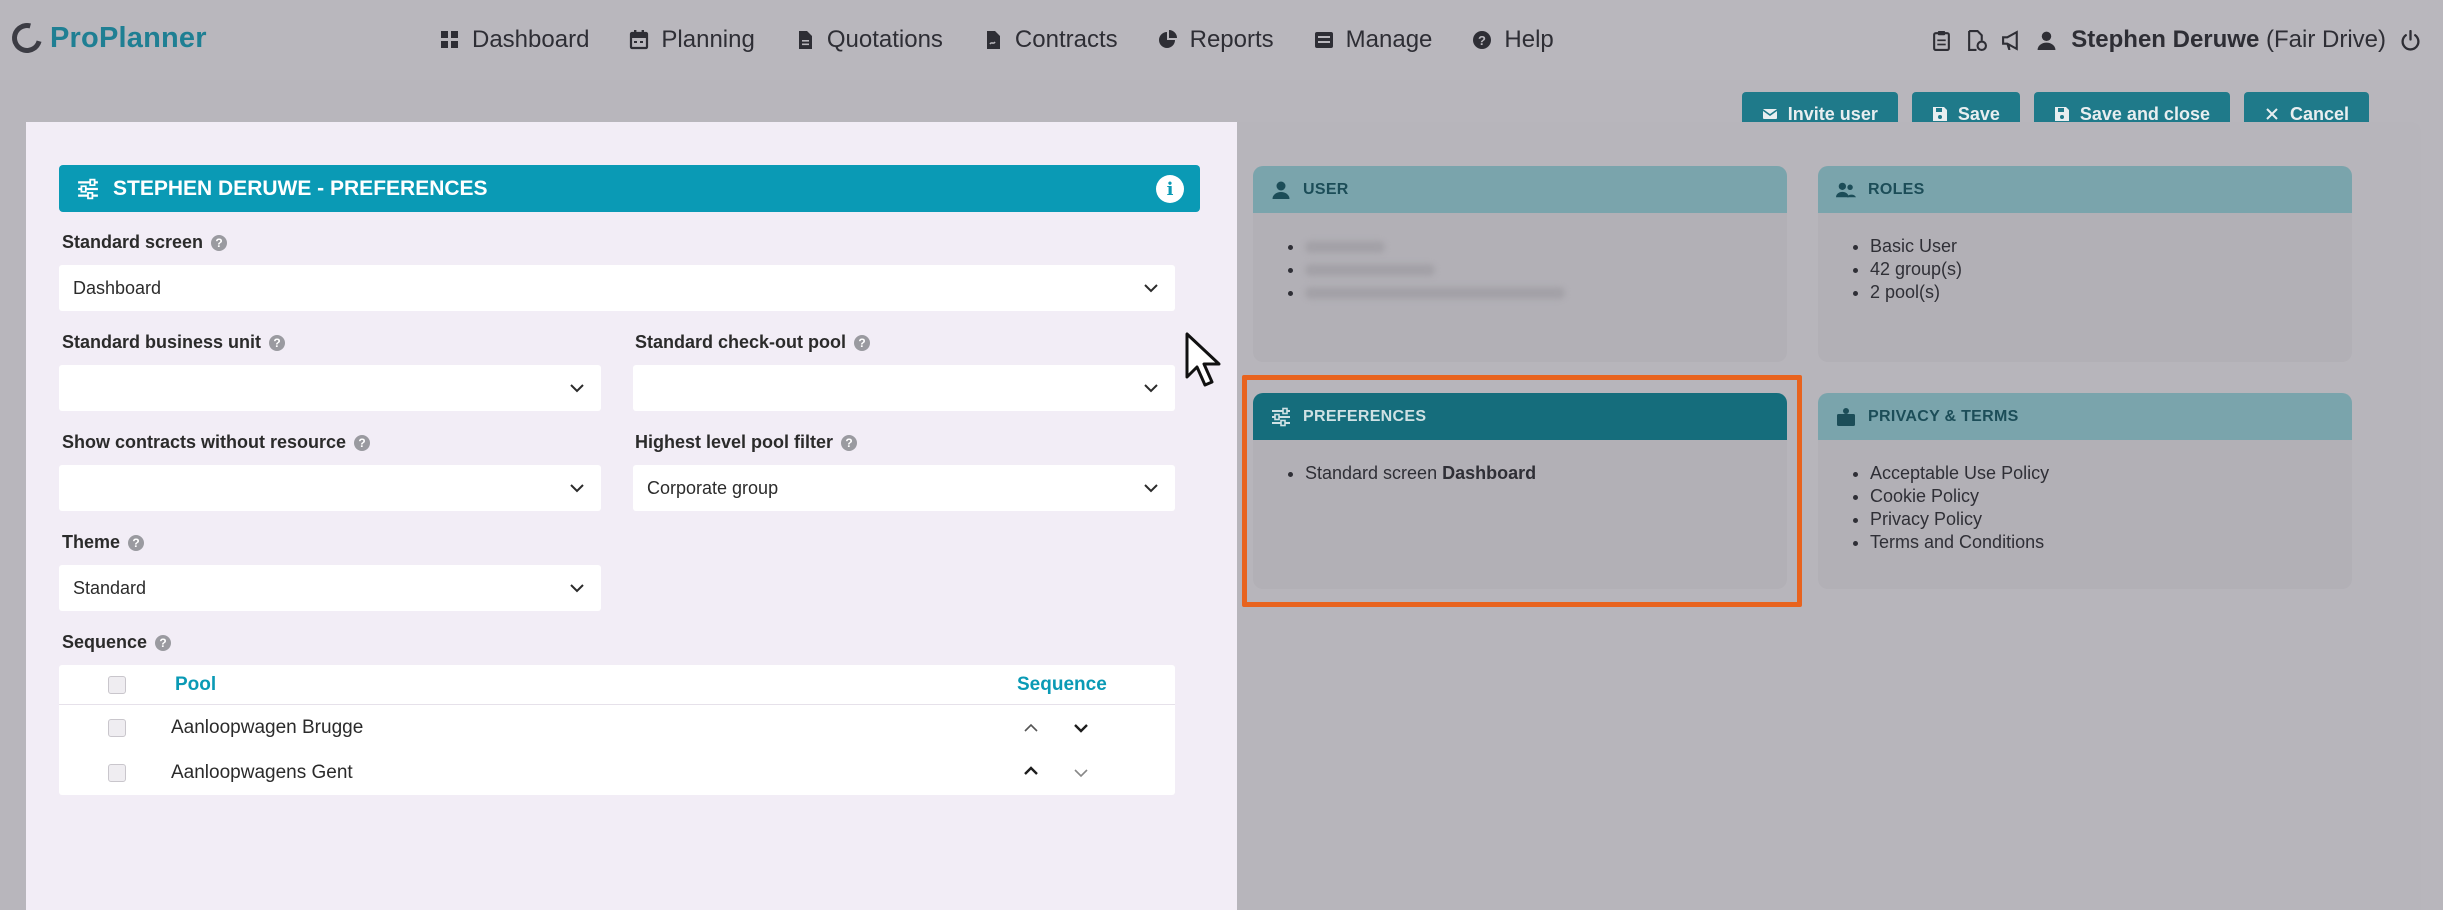  I want to click on mouse-pointer-icon, so click(1203, 359).